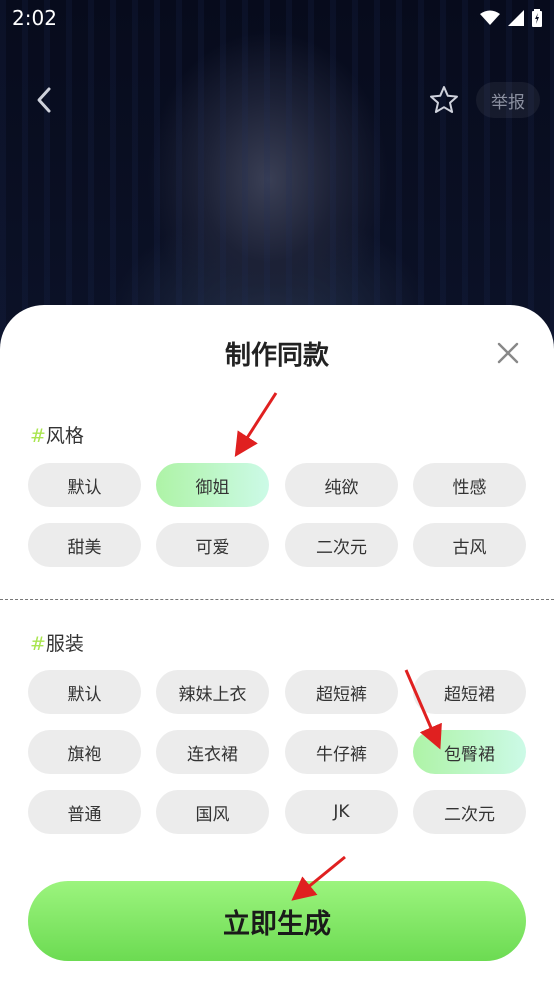 The height and width of the screenshot is (984, 554). Describe the element at coordinates (469, 812) in the screenshot. I see `outfit-chip-anime: 二次元` at that location.